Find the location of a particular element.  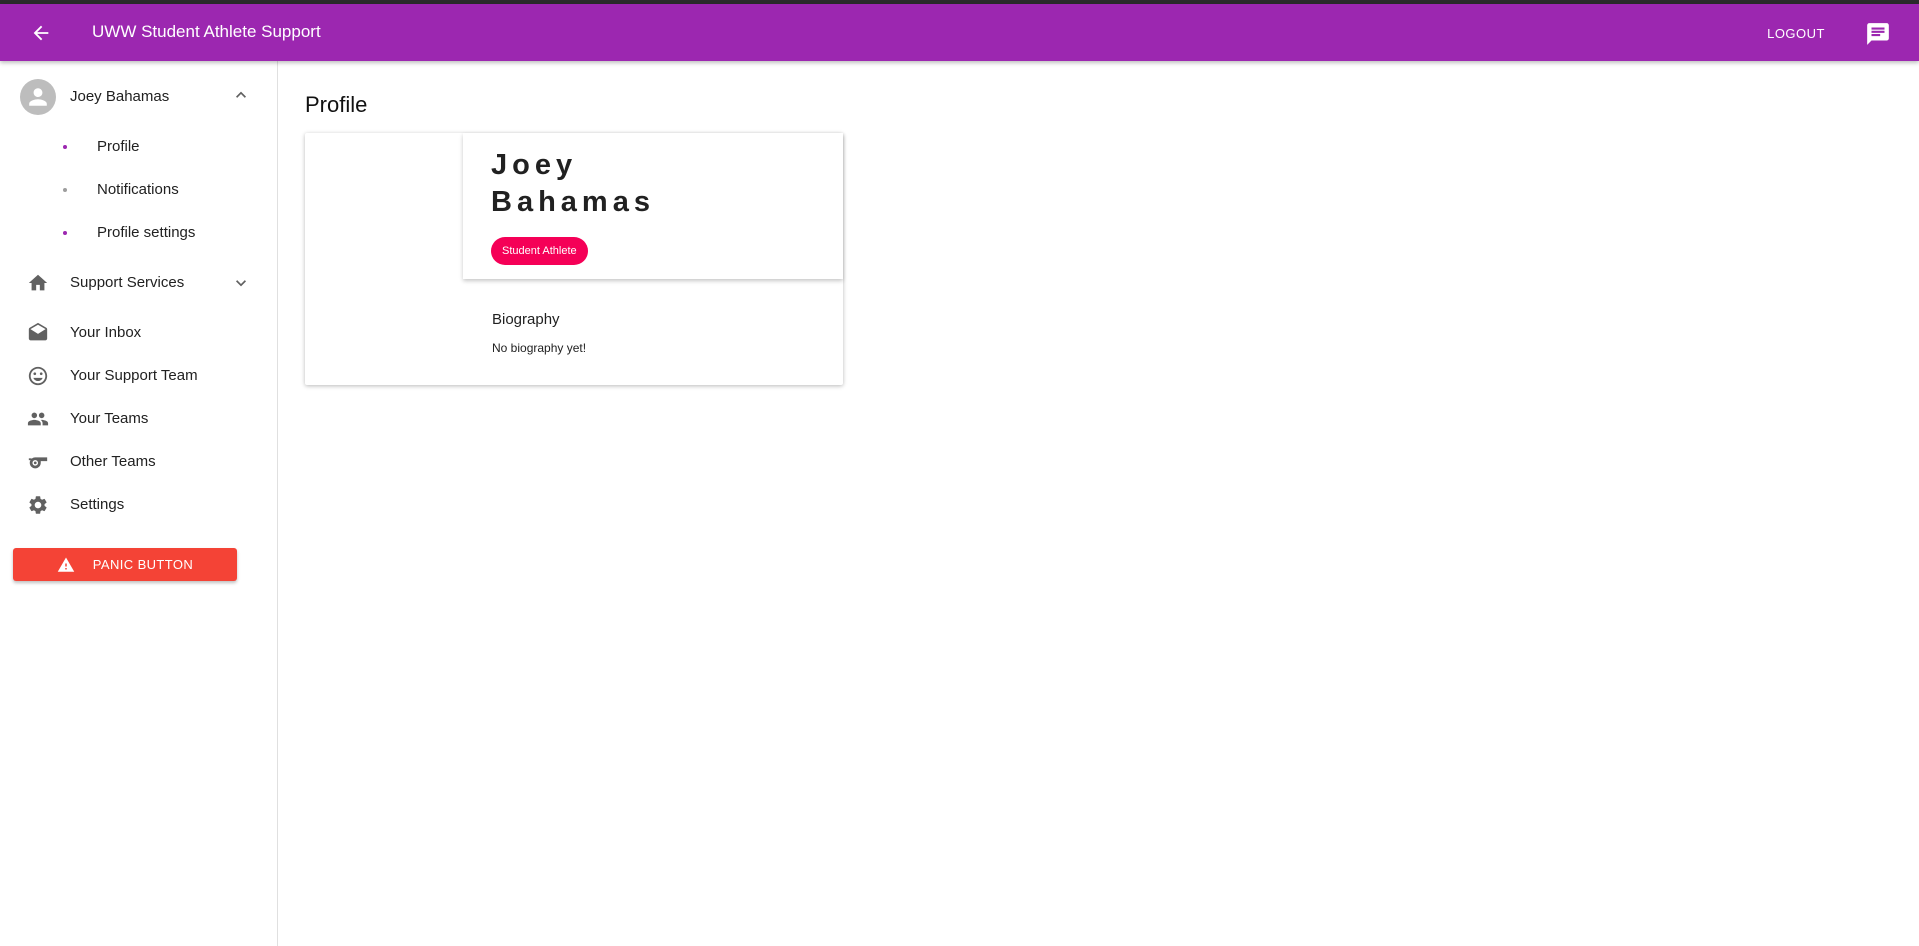

profile-name-first: Joey is located at coordinates (534, 165).